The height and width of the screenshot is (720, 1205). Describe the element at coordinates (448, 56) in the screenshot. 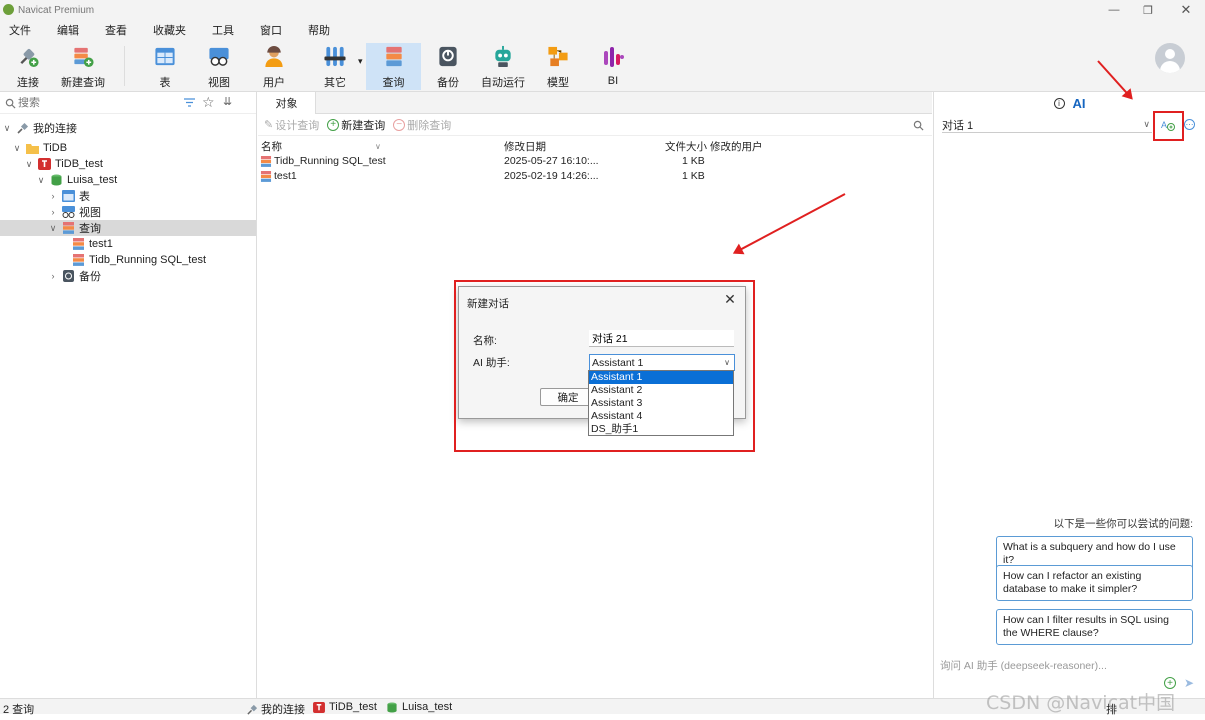

I see `backup-icon` at that location.